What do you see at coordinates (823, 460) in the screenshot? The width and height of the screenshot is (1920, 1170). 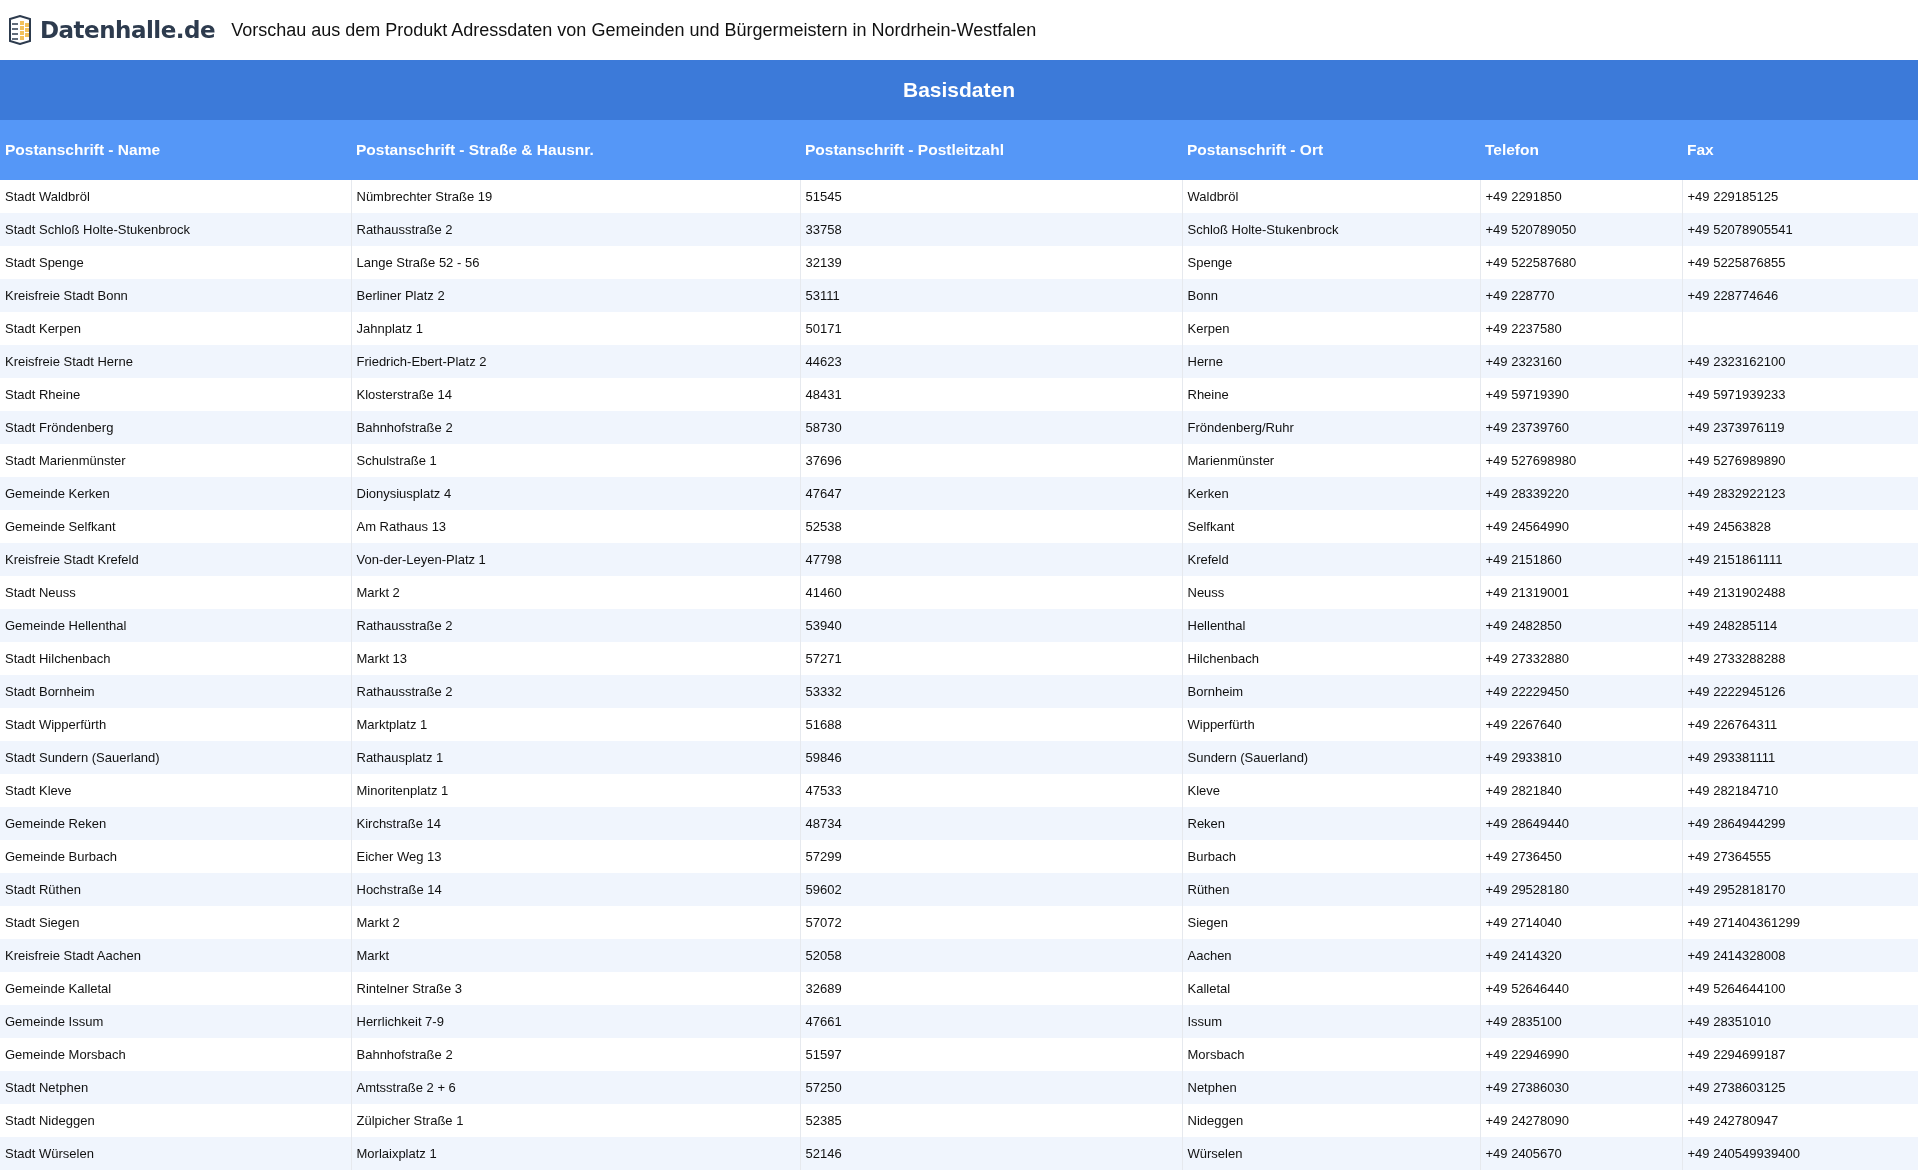 I see `table-cell: 37696` at bounding box center [823, 460].